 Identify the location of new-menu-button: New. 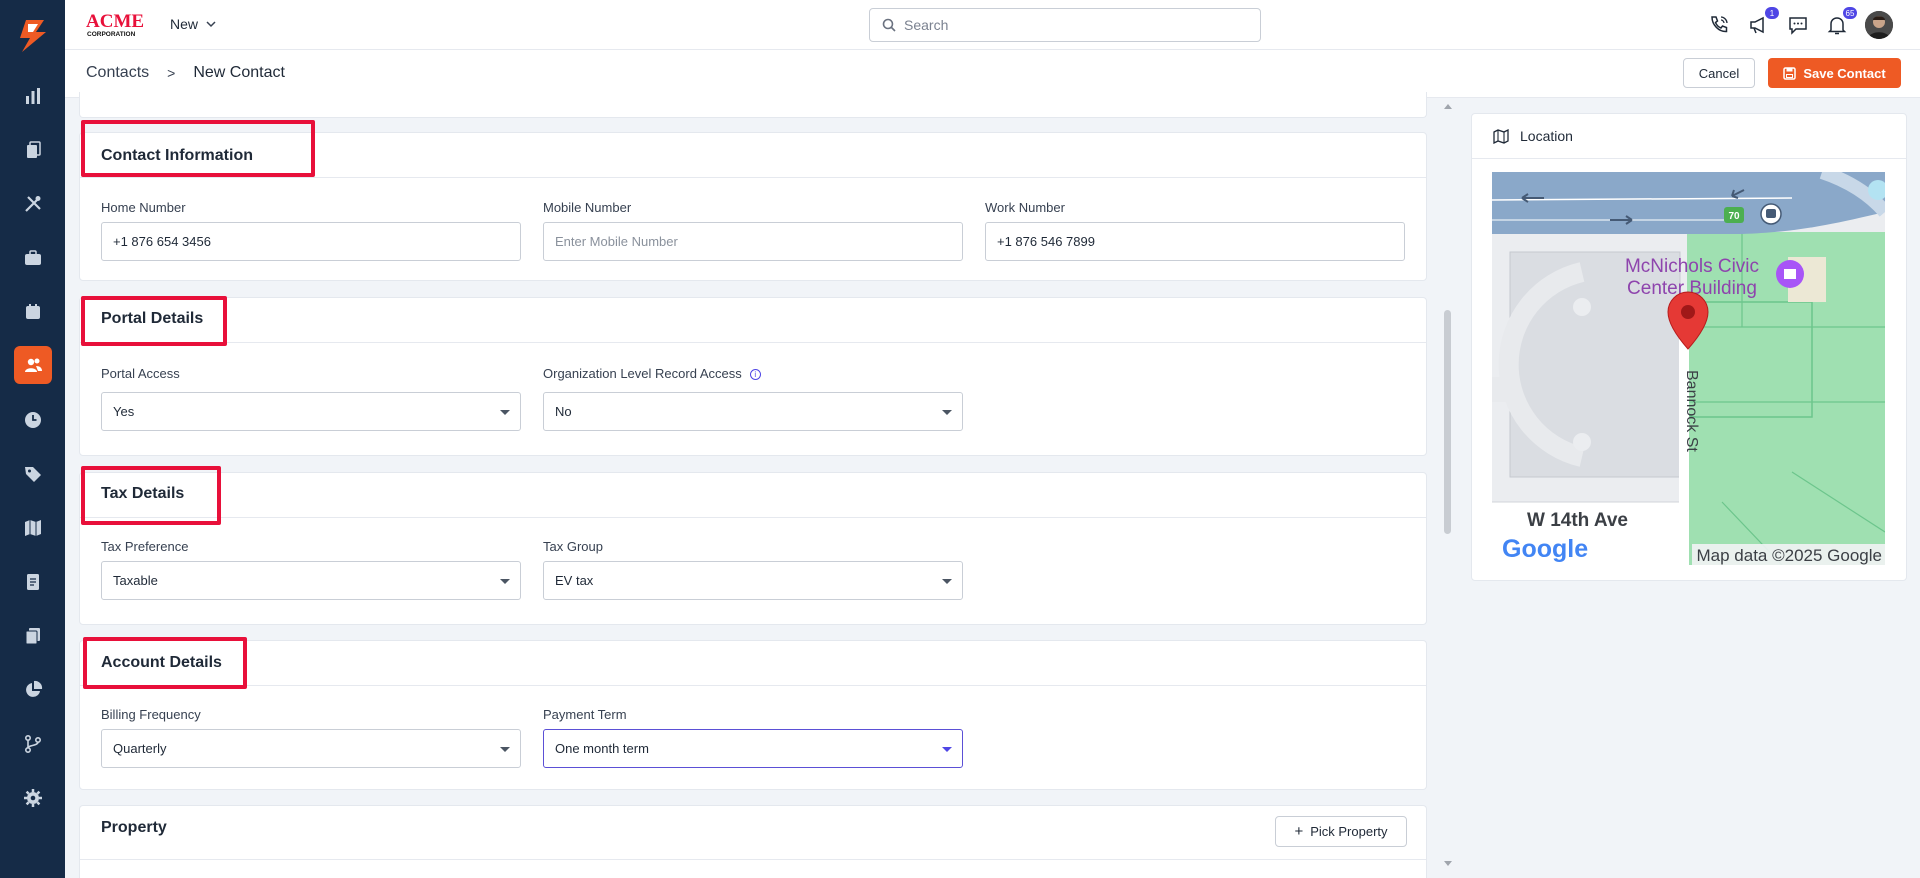
(193, 24).